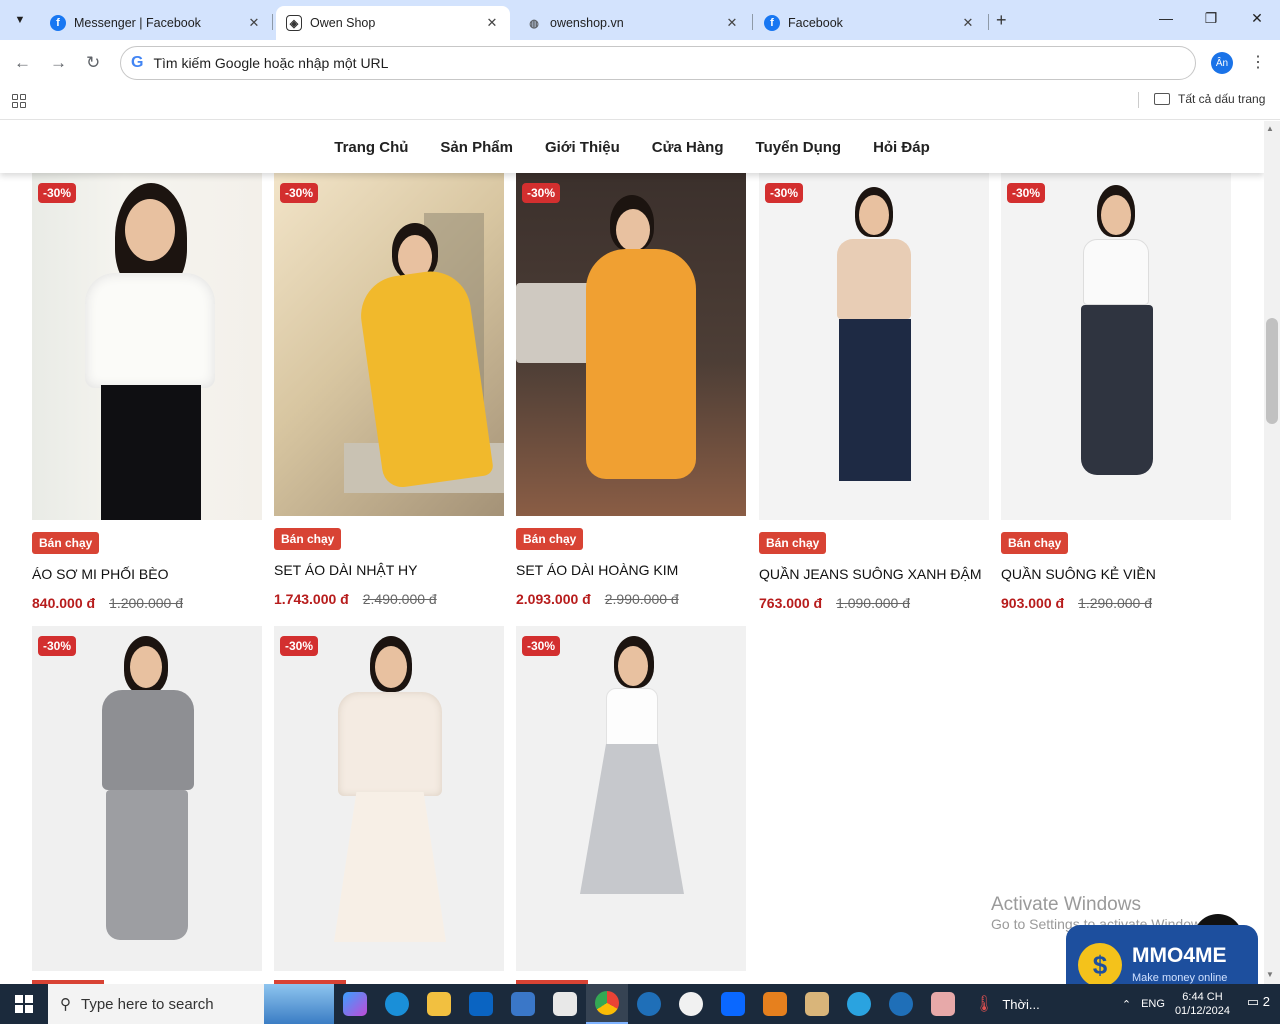 The image size is (1280, 1024). What do you see at coordinates (389, 570) in the screenshot?
I see `product-name: SET ÁO DÀI NHẬT HY` at bounding box center [389, 570].